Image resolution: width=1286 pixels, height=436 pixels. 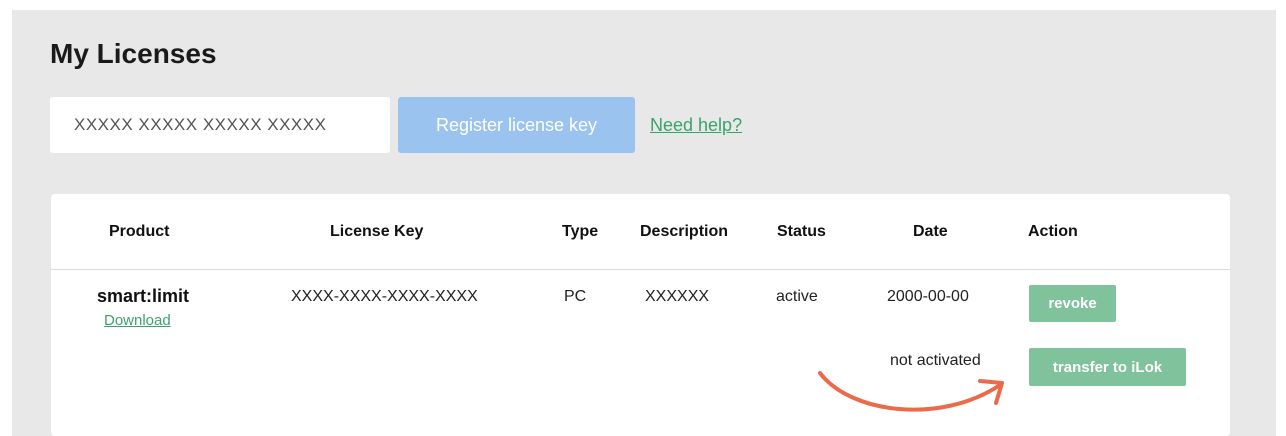 What do you see at coordinates (516, 125) in the screenshot?
I see `register-license-button: Register license key` at bounding box center [516, 125].